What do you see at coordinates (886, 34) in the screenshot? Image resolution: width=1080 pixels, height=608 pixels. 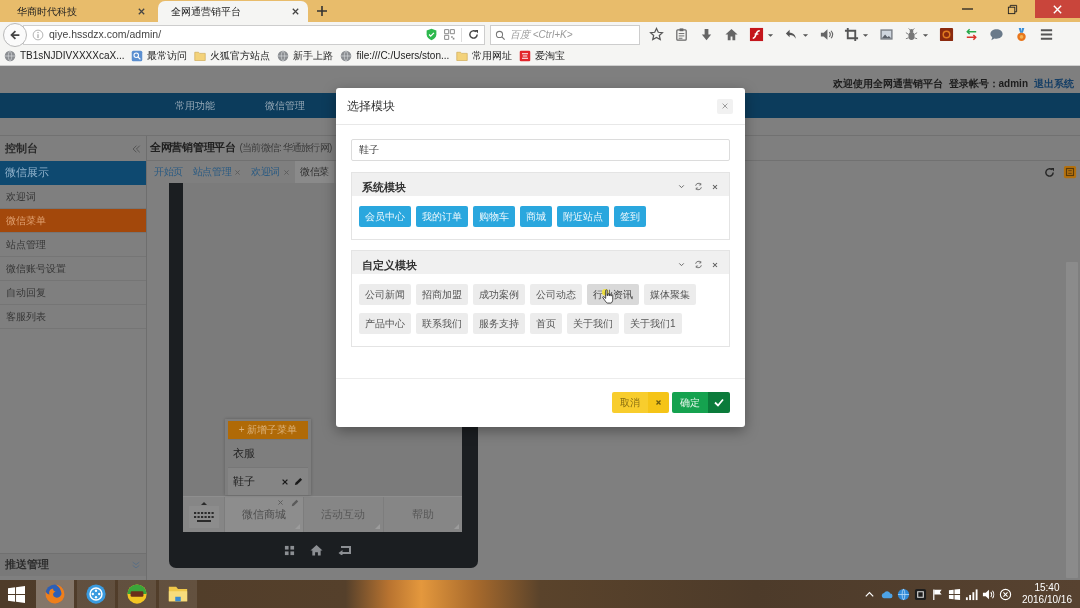 I see `image-icon` at bounding box center [886, 34].